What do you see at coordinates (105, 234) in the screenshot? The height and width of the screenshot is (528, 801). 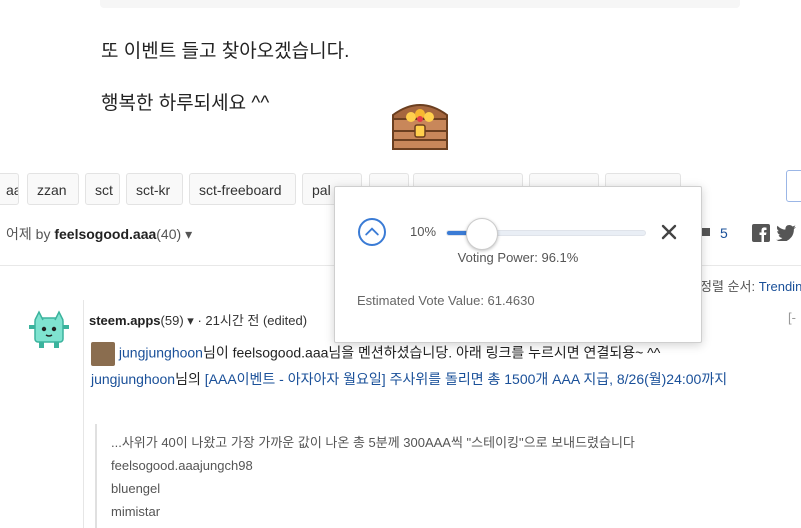 I see `post-author: feelsogood.aaa` at bounding box center [105, 234].